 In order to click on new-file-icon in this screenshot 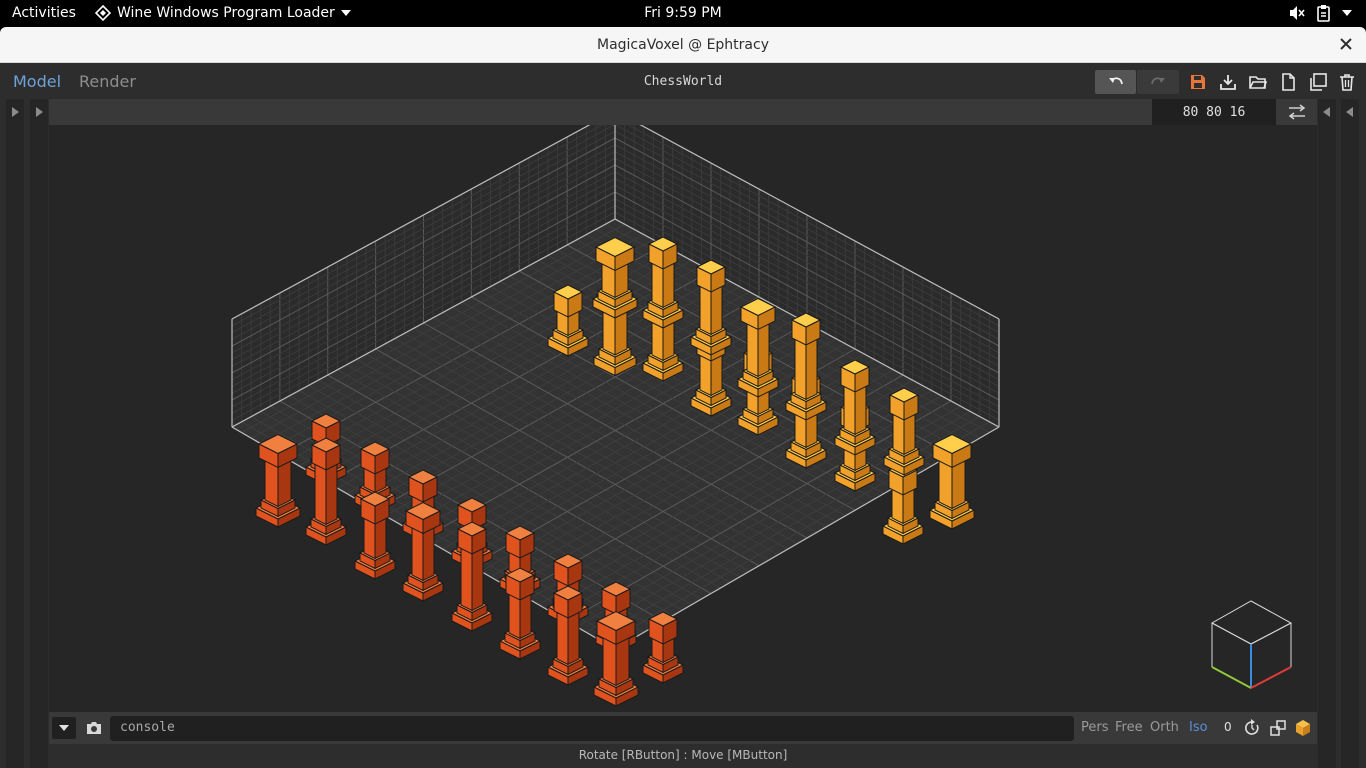, I will do `click(1288, 82)`.